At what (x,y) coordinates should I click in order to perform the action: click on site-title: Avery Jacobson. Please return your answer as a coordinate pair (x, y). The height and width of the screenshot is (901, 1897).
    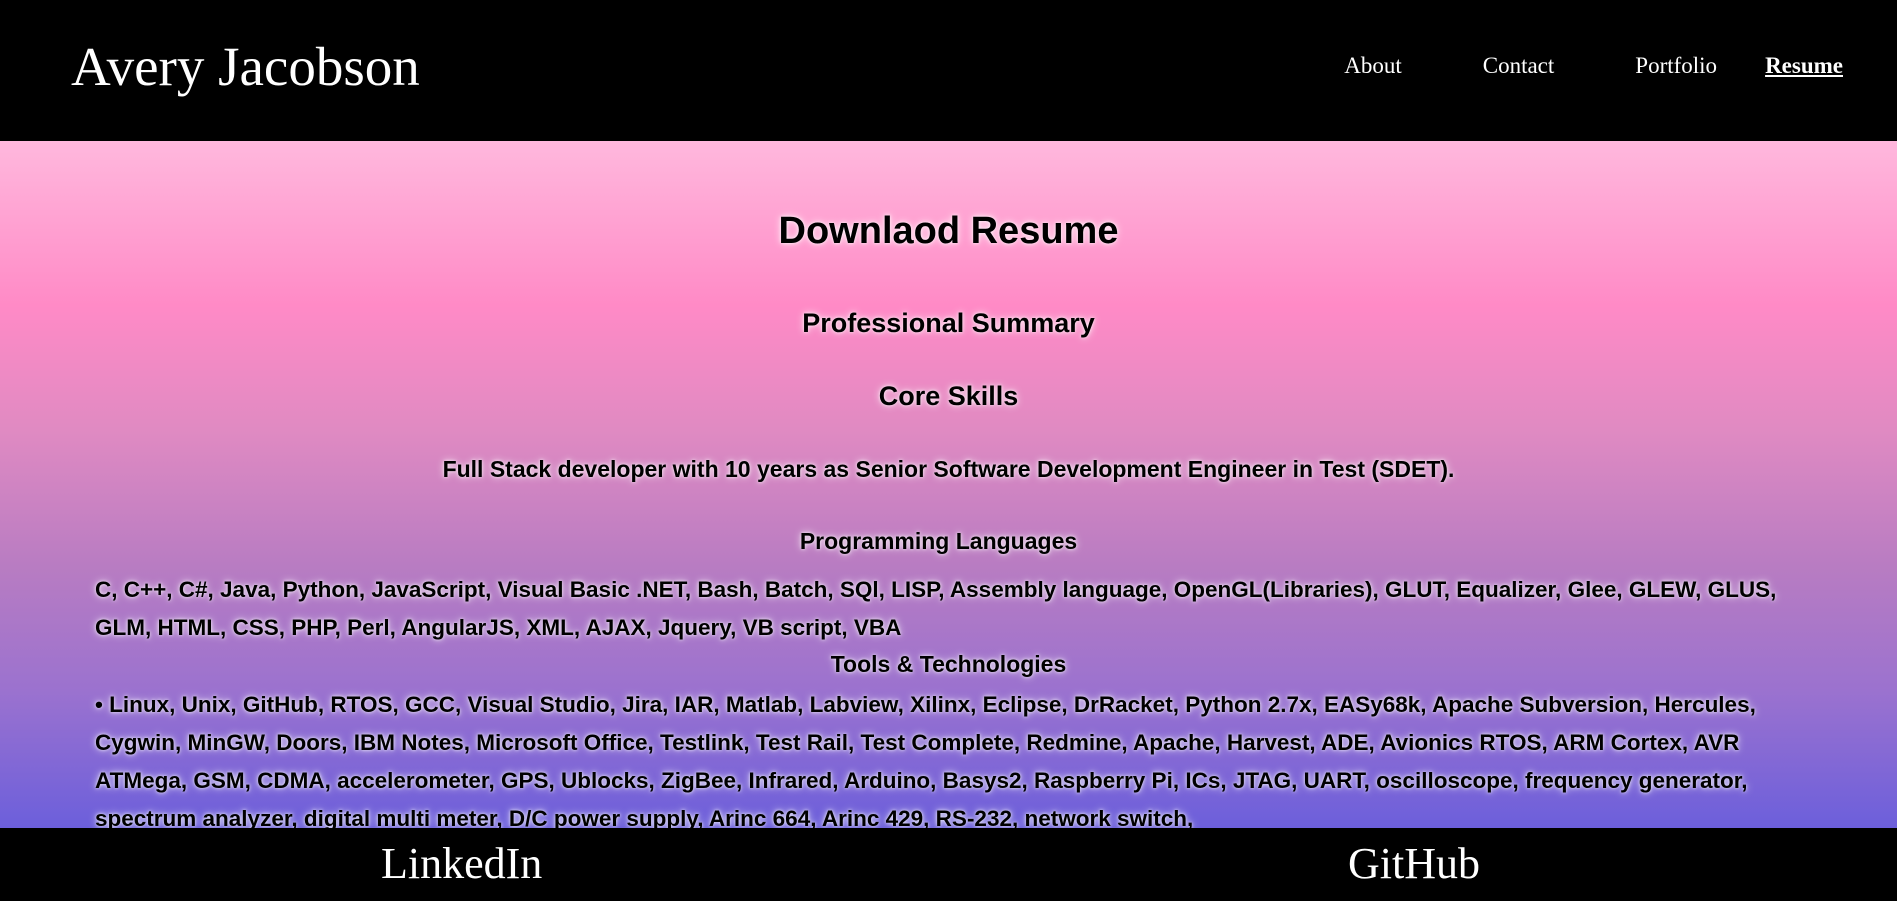
    Looking at the image, I should click on (245, 66).